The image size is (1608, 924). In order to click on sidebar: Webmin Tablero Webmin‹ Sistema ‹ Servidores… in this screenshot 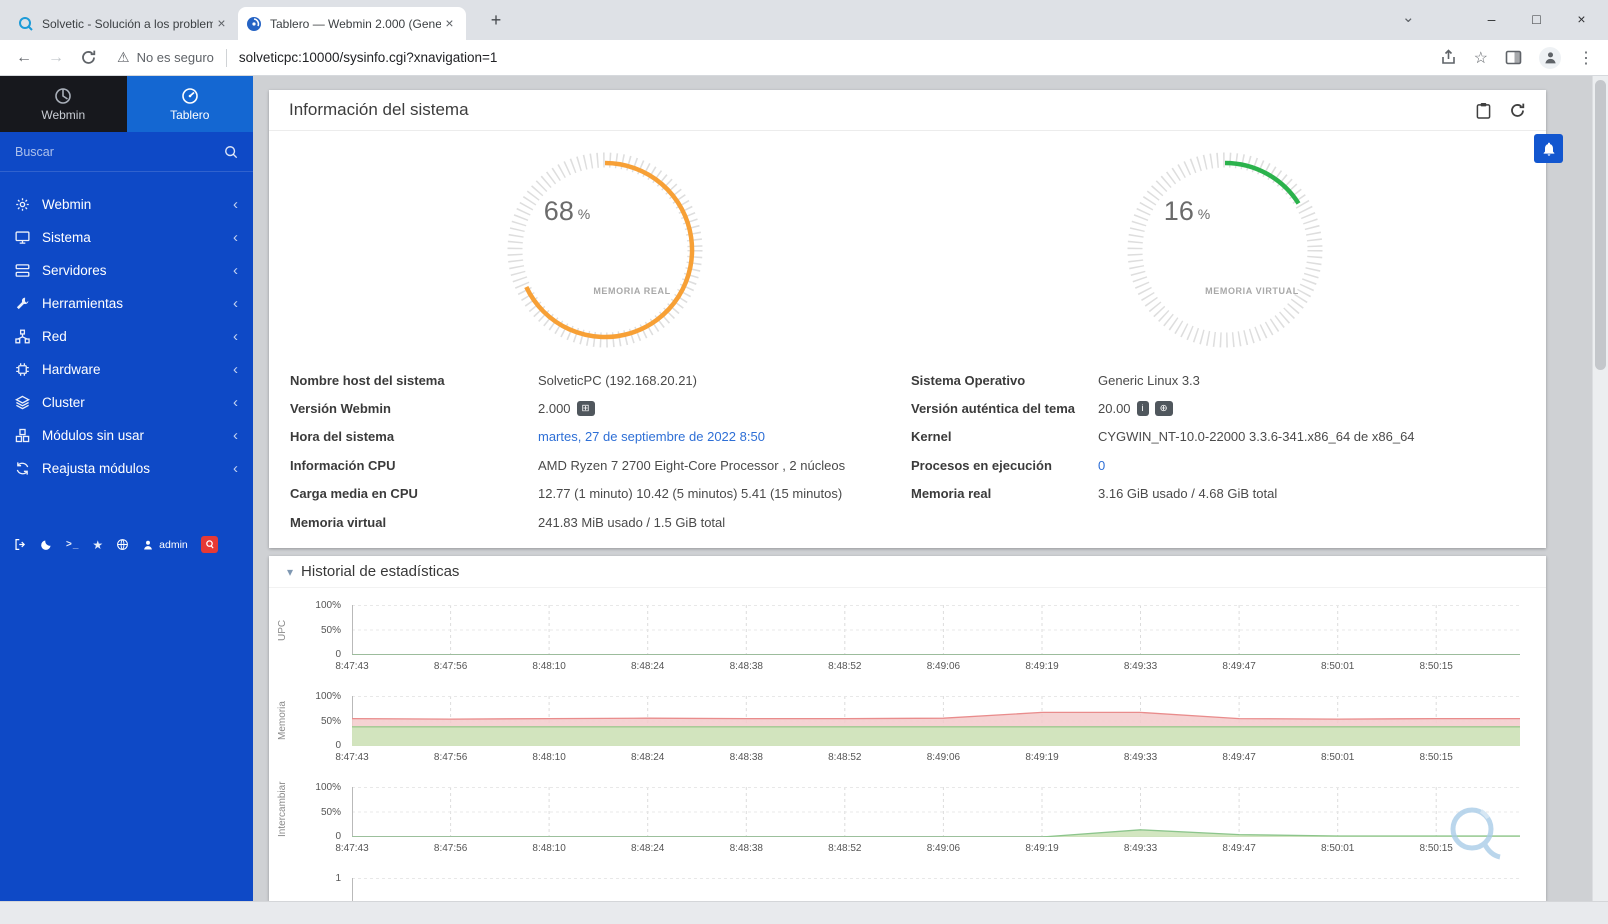, I will do `click(126, 488)`.